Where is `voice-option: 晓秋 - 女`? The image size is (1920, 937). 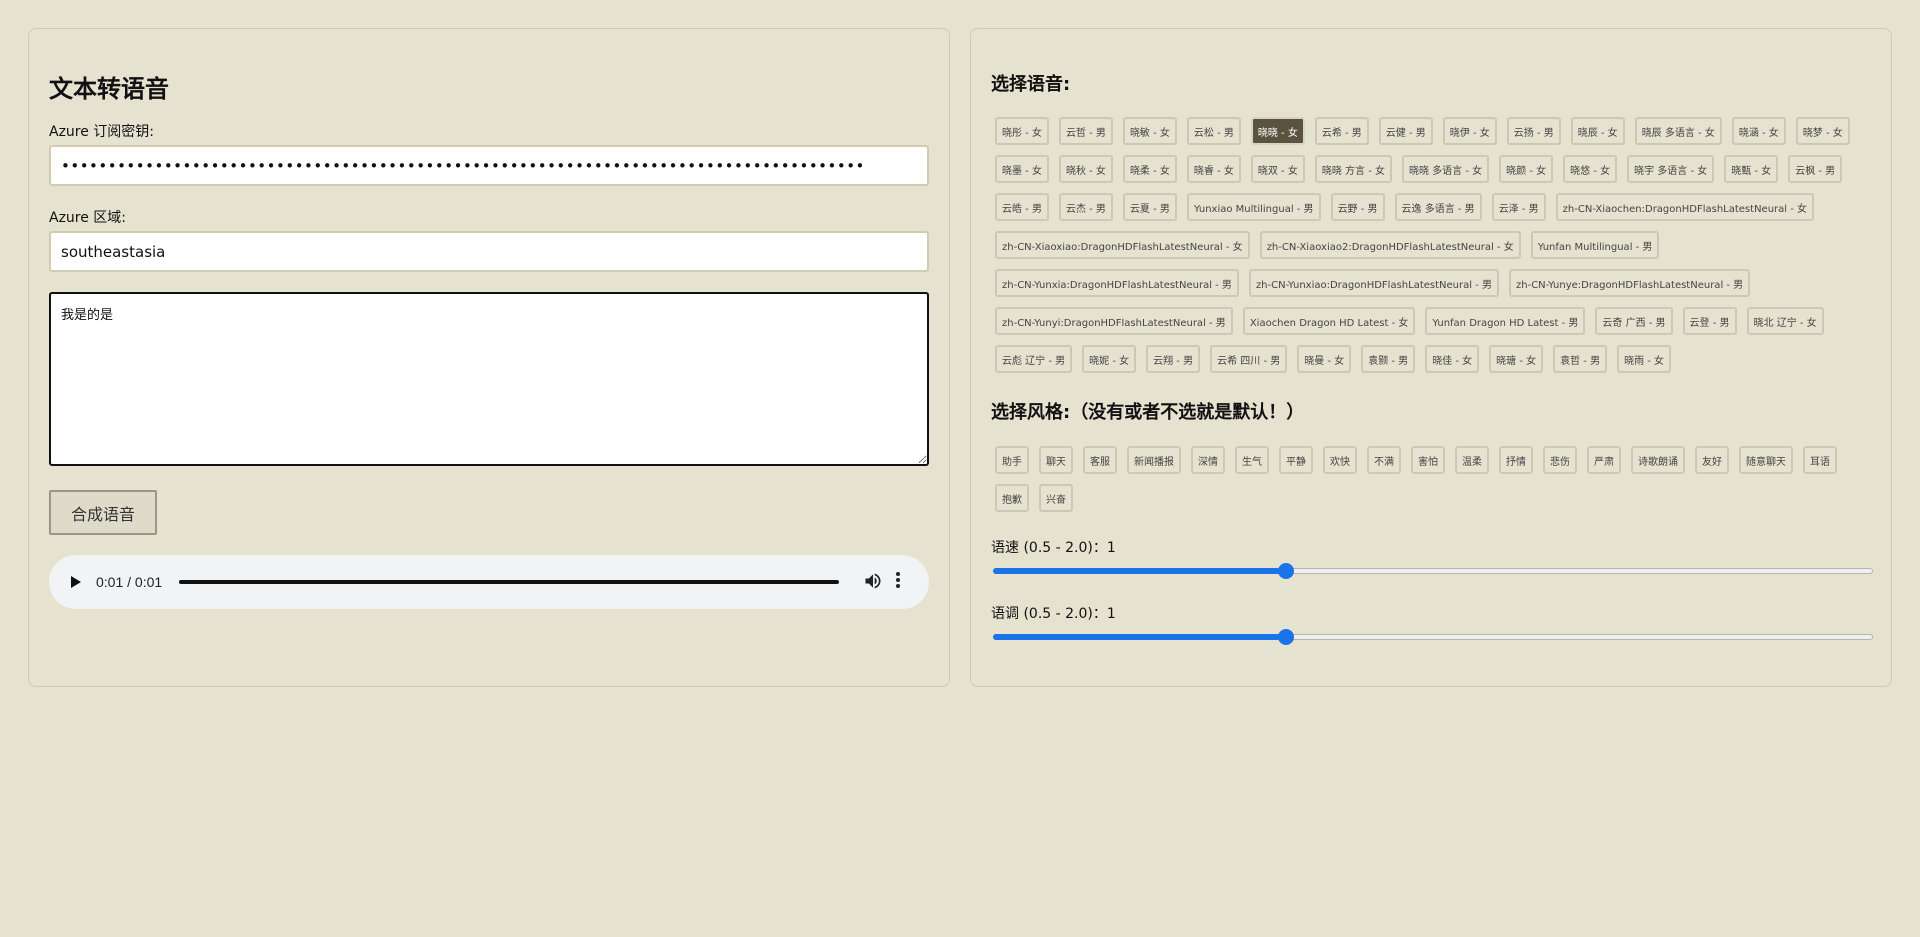
voice-option: 晓秋 - 女 is located at coordinates (1085, 169).